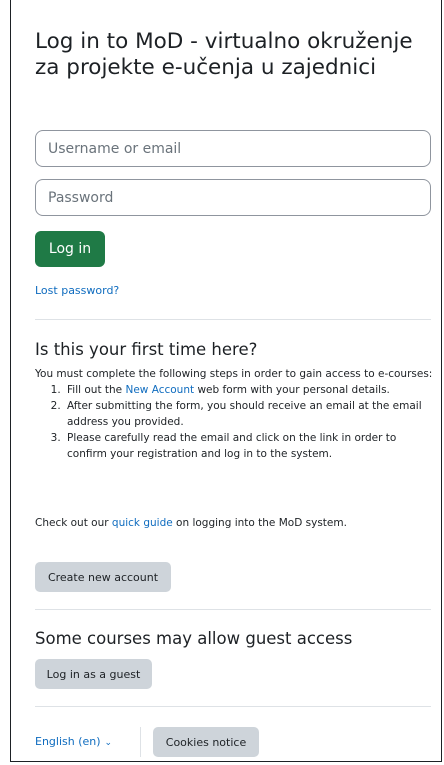 This screenshot has width=444, height=765. What do you see at coordinates (93, 674) in the screenshot?
I see `guest-login-button: Log in as a guest` at bounding box center [93, 674].